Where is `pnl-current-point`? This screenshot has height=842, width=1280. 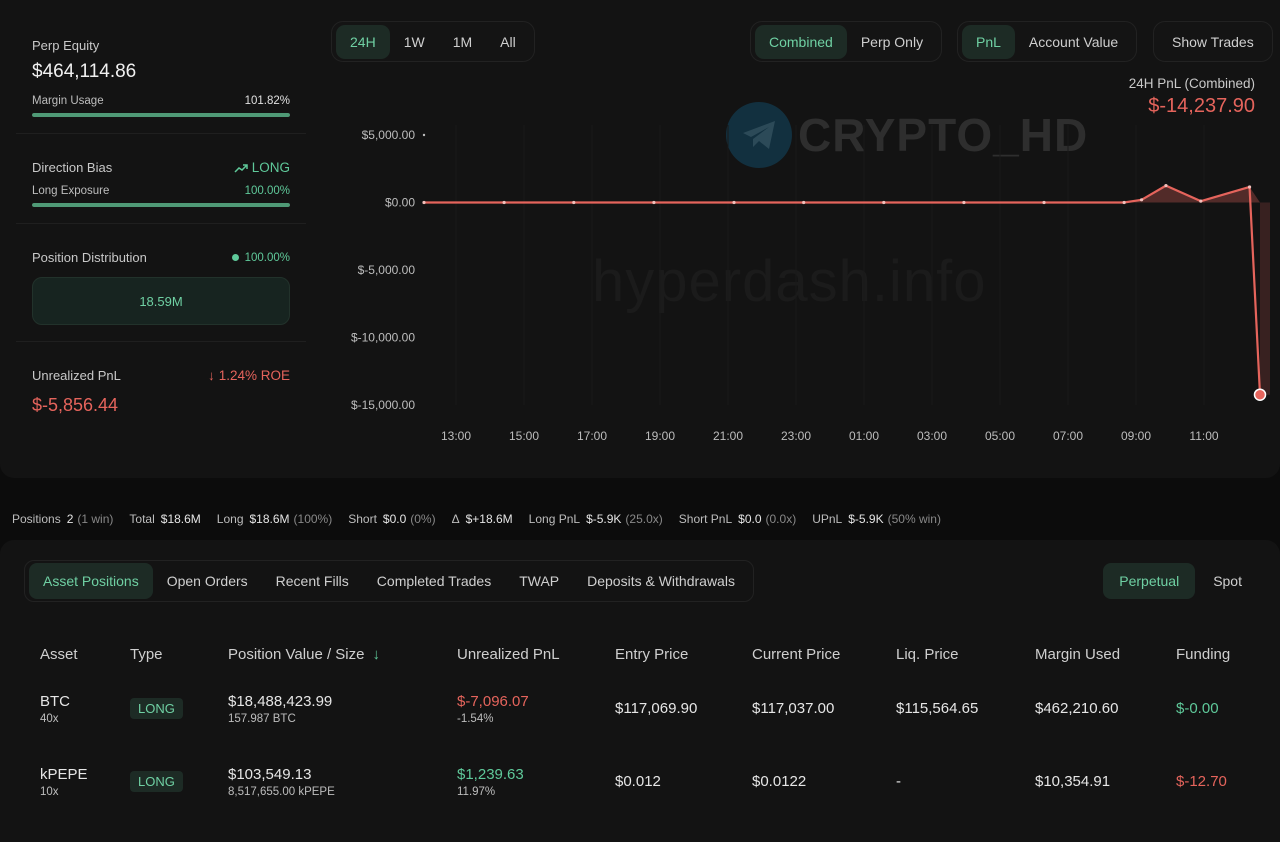 pnl-current-point is located at coordinates (1260, 394).